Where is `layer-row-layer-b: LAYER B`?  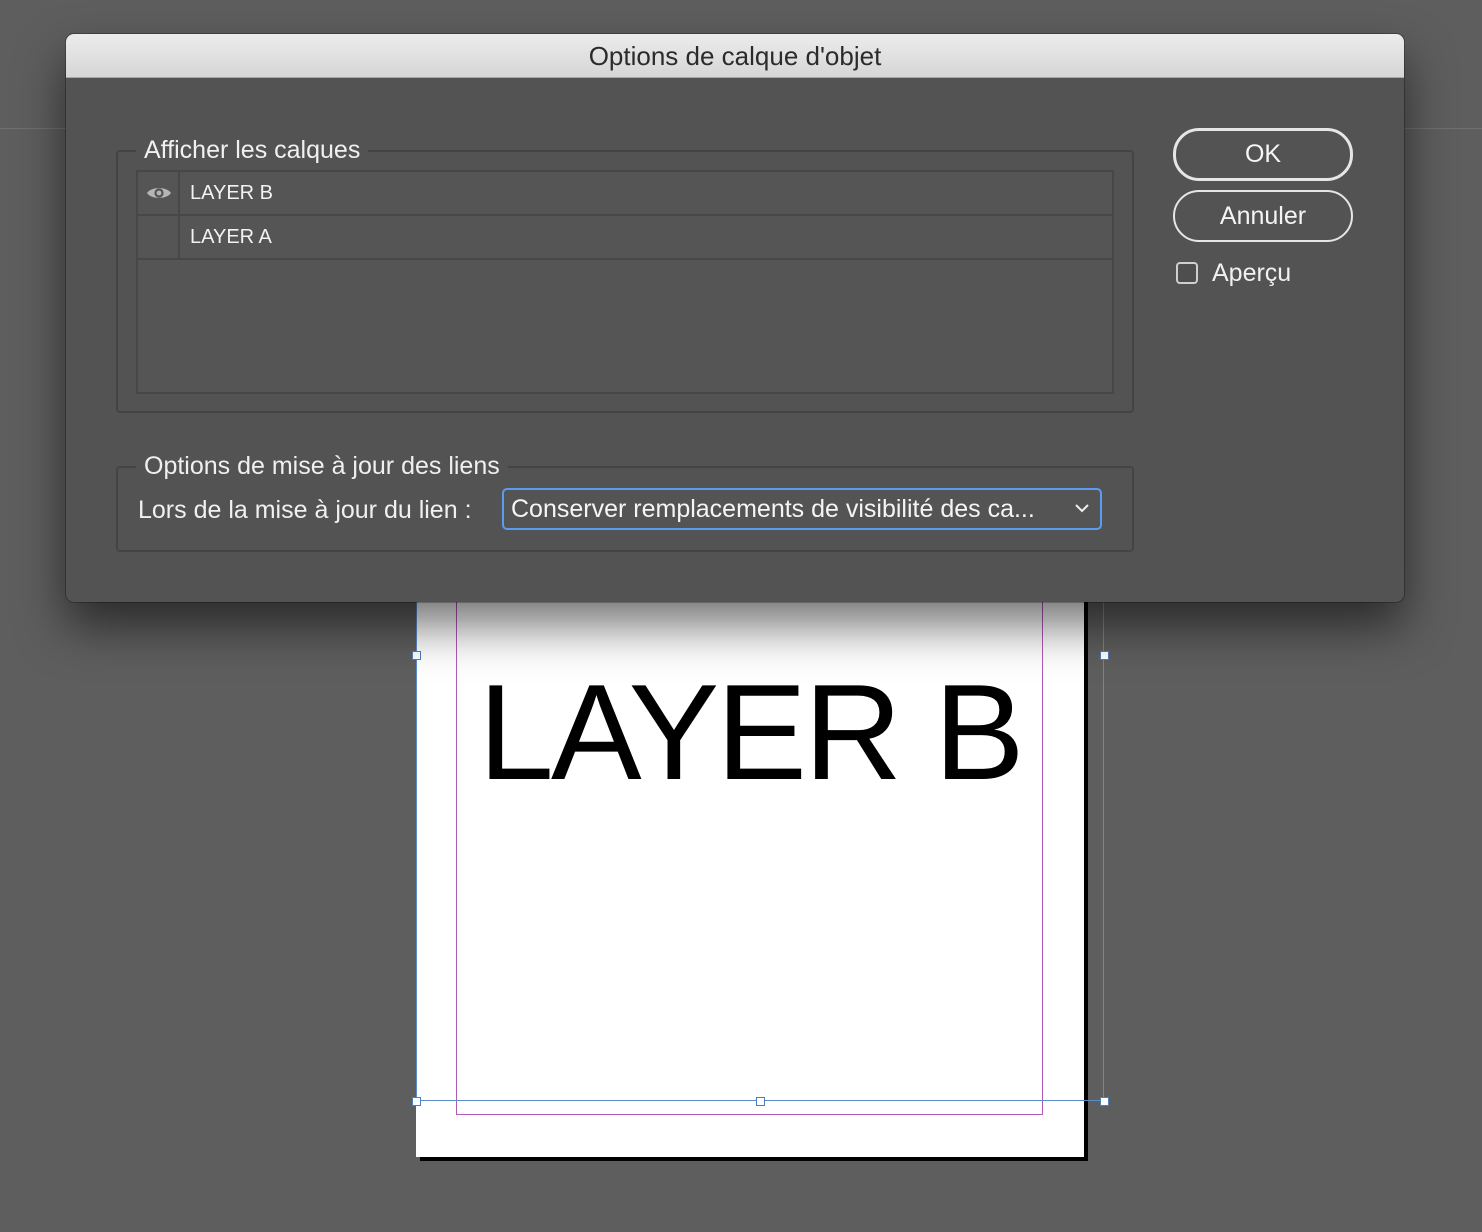 layer-row-layer-b: LAYER B is located at coordinates (625, 194).